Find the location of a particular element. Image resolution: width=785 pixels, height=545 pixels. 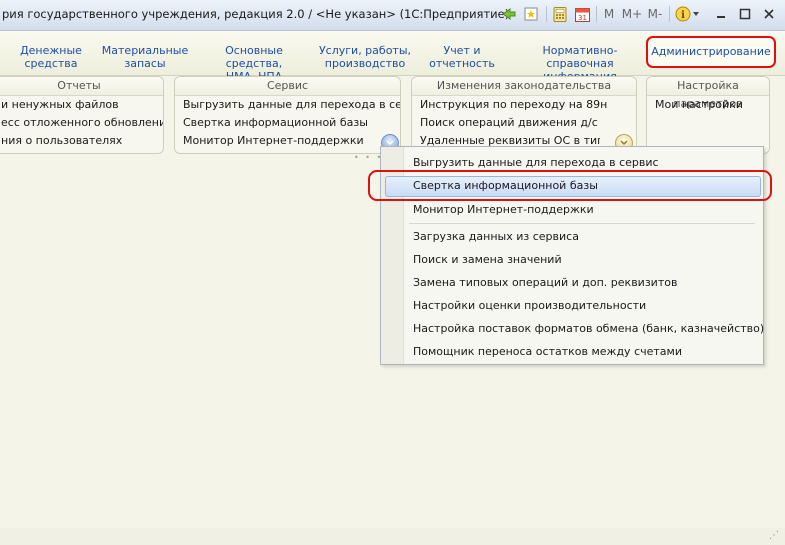

calendar-icon: 31 is located at coordinates (582, 14).